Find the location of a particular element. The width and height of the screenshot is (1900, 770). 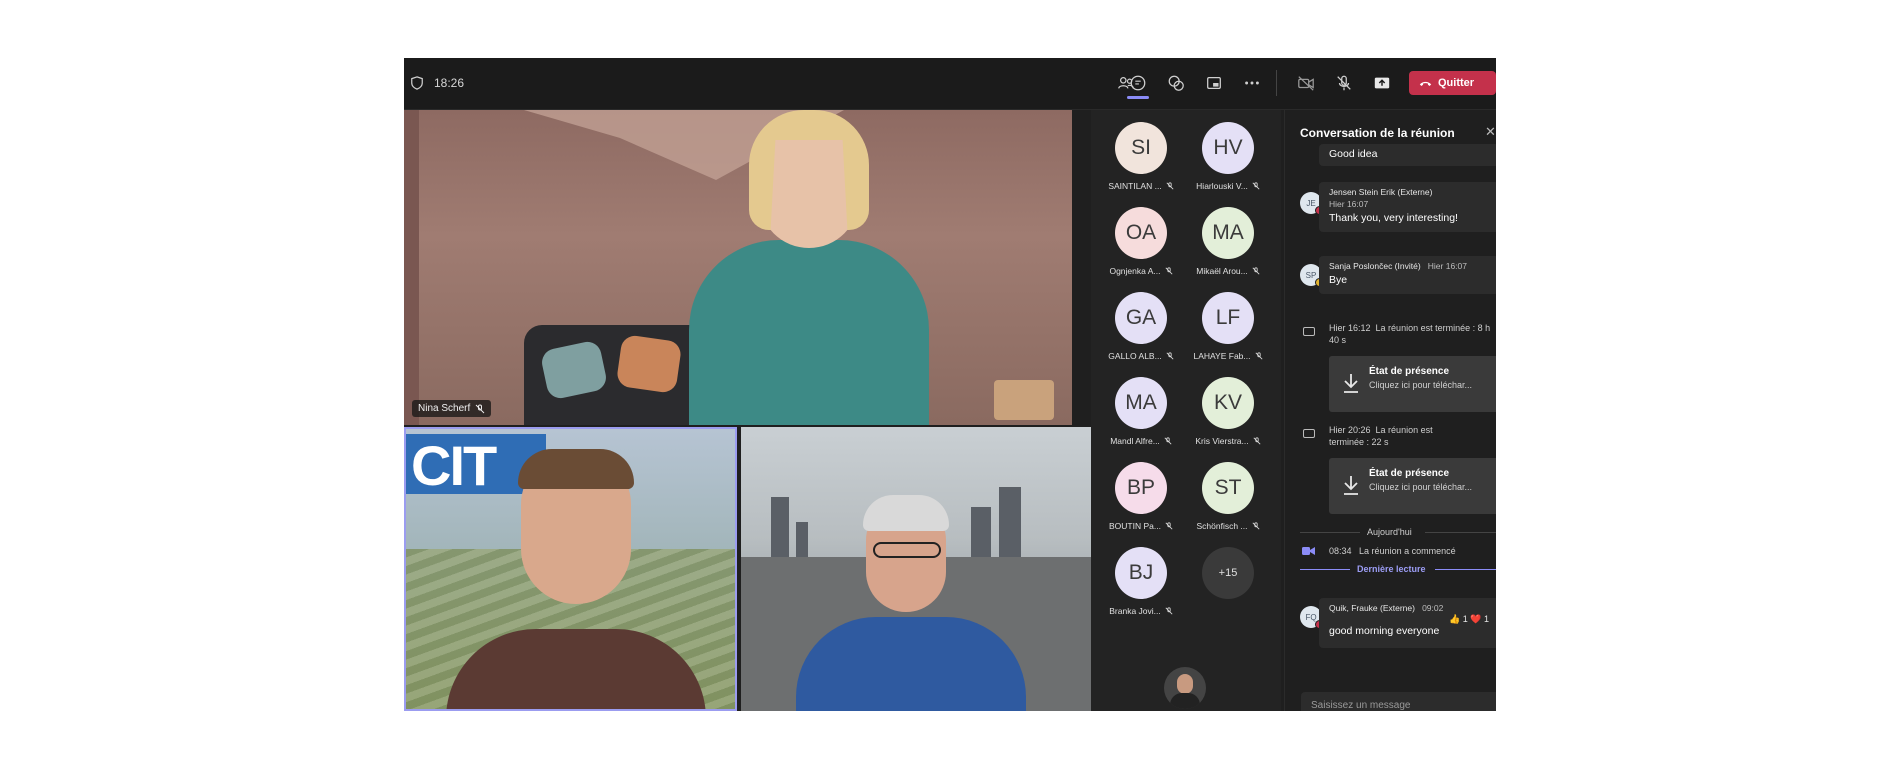

chat-author: Quik, Frauke (Externe) is located at coordinates (1372, 608).